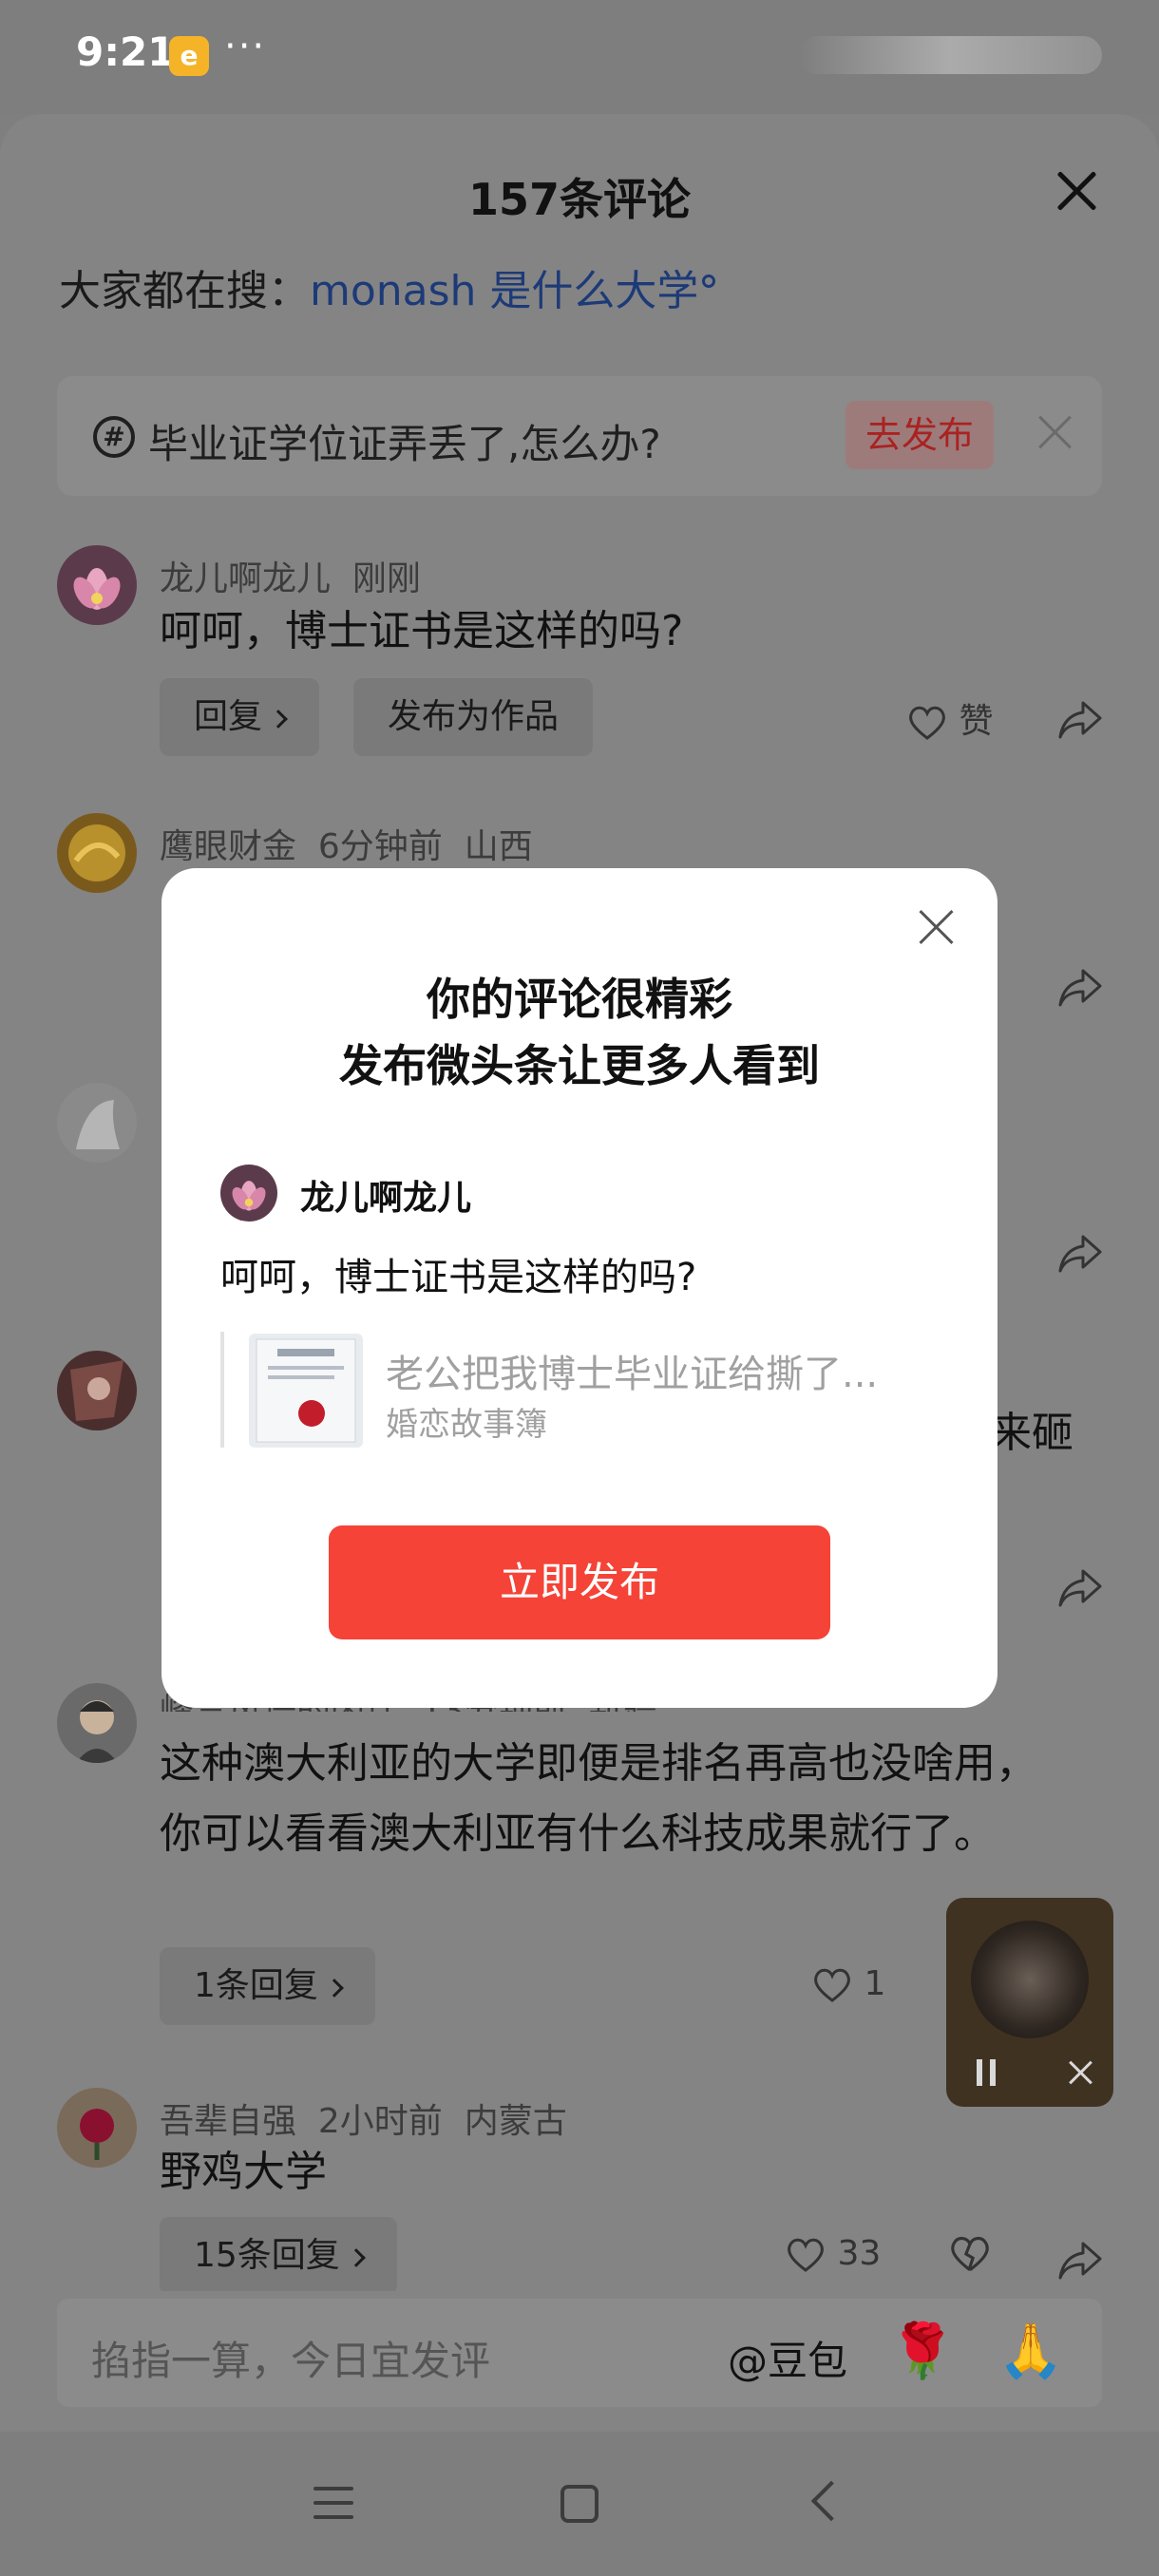 This screenshot has height=2576, width=1159. What do you see at coordinates (380, 2121) in the screenshot?
I see `comment-time: 2小时前` at bounding box center [380, 2121].